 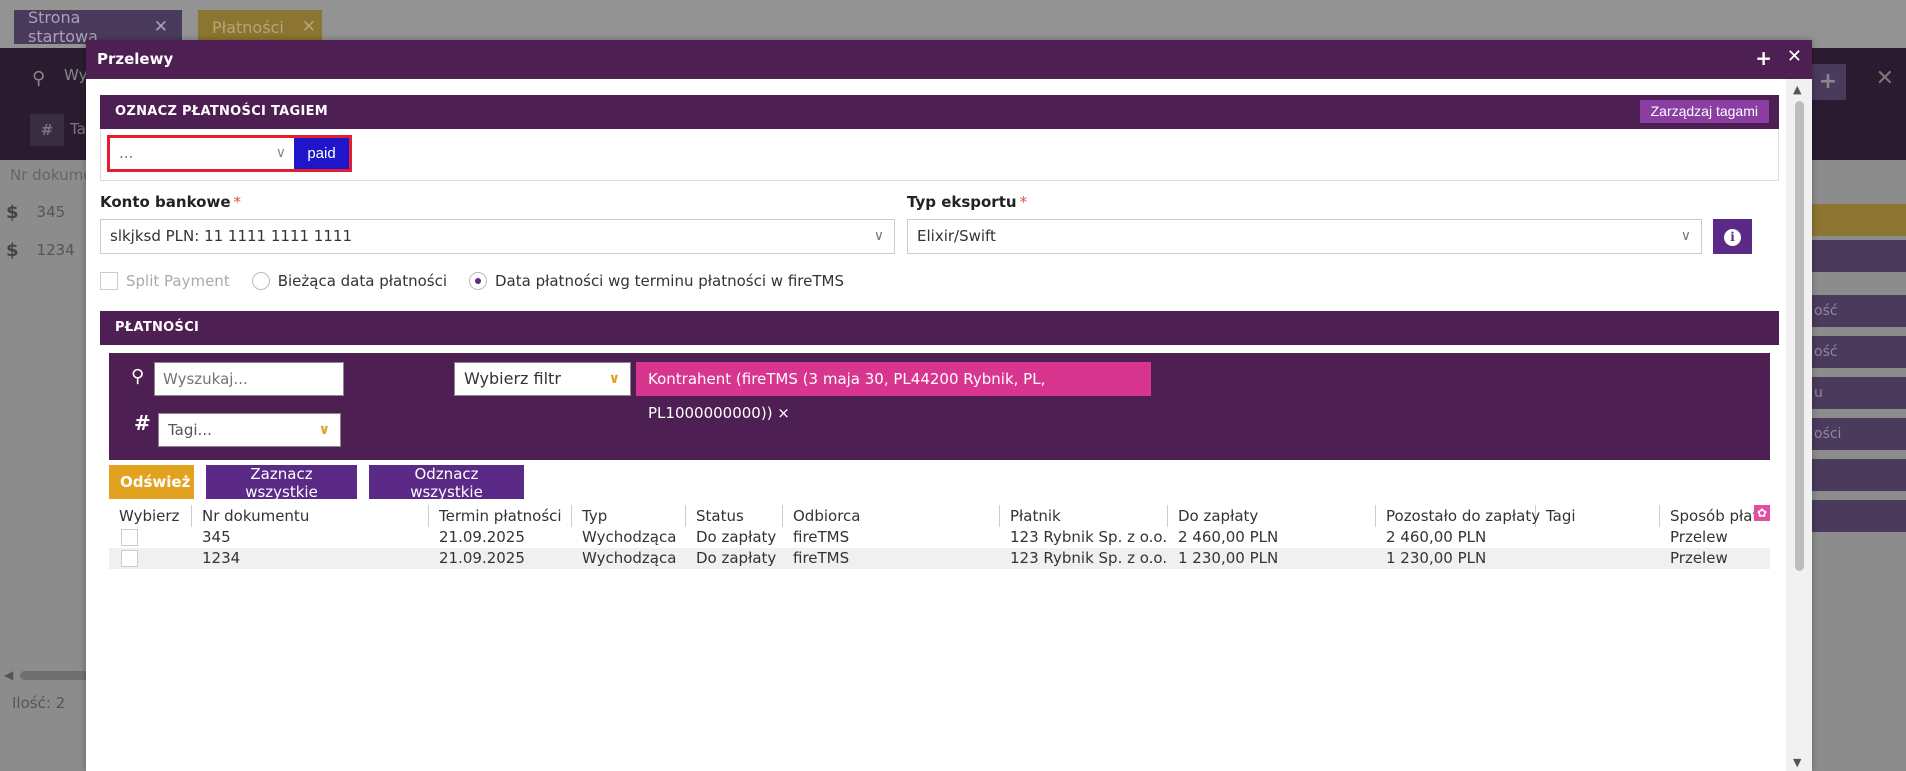 What do you see at coordinates (231, 236) in the screenshot?
I see `bank-account-value: slkjksd PLN: 11 1111 1111 1111` at bounding box center [231, 236].